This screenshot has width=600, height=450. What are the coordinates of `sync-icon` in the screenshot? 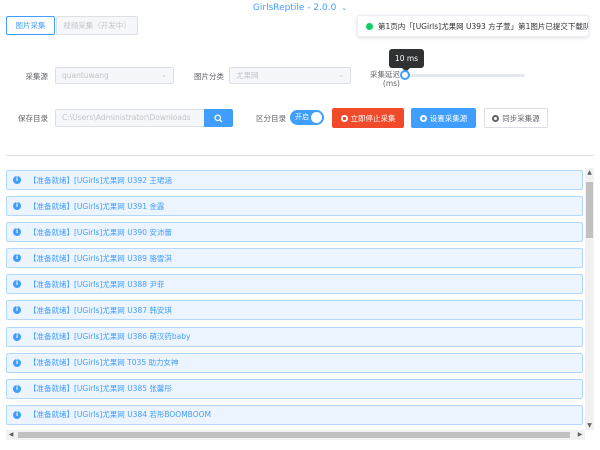 It's located at (496, 118).